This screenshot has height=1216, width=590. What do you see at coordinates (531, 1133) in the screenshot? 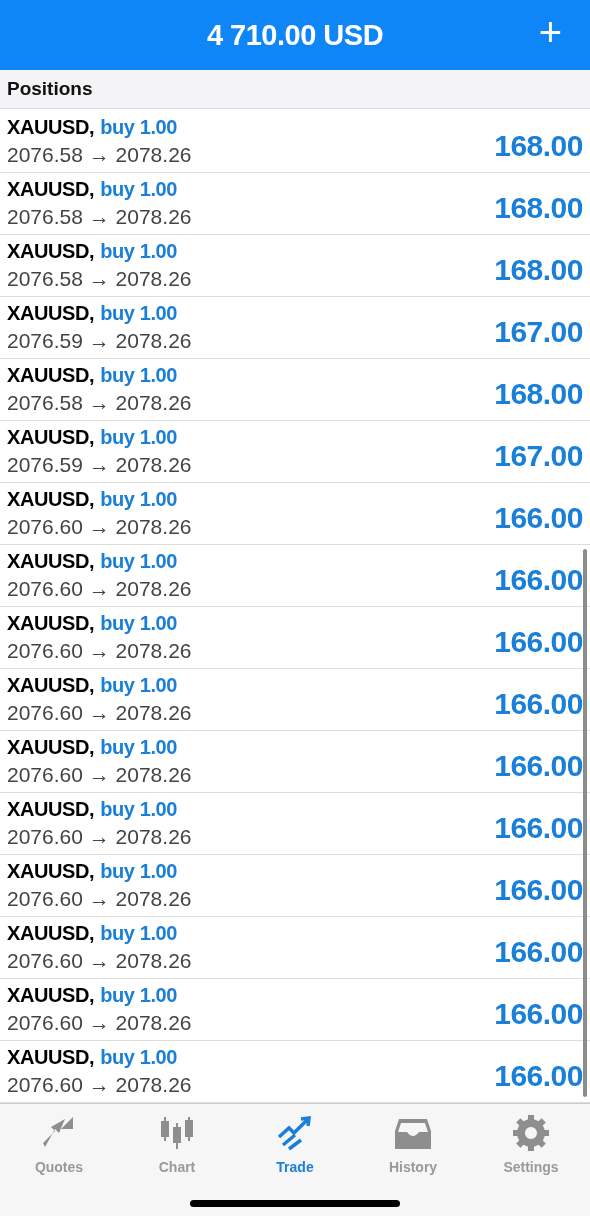
I see `settings-icon` at bounding box center [531, 1133].